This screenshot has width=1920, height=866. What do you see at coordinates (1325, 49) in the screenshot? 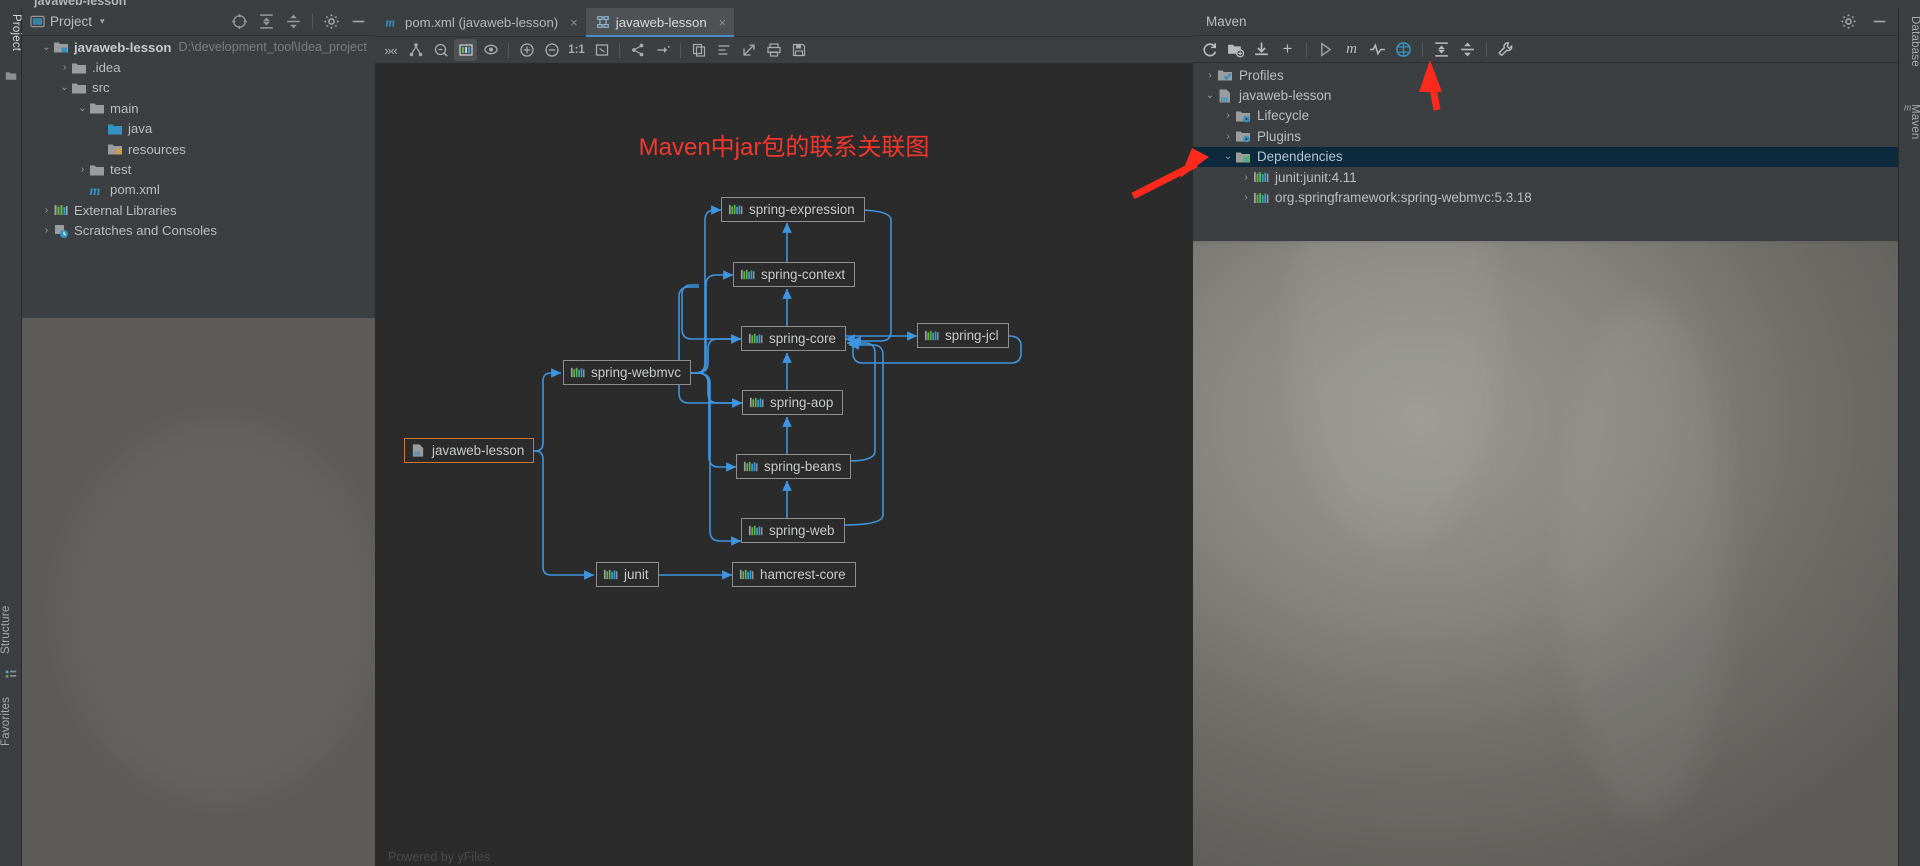
I see `run-icon` at bounding box center [1325, 49].